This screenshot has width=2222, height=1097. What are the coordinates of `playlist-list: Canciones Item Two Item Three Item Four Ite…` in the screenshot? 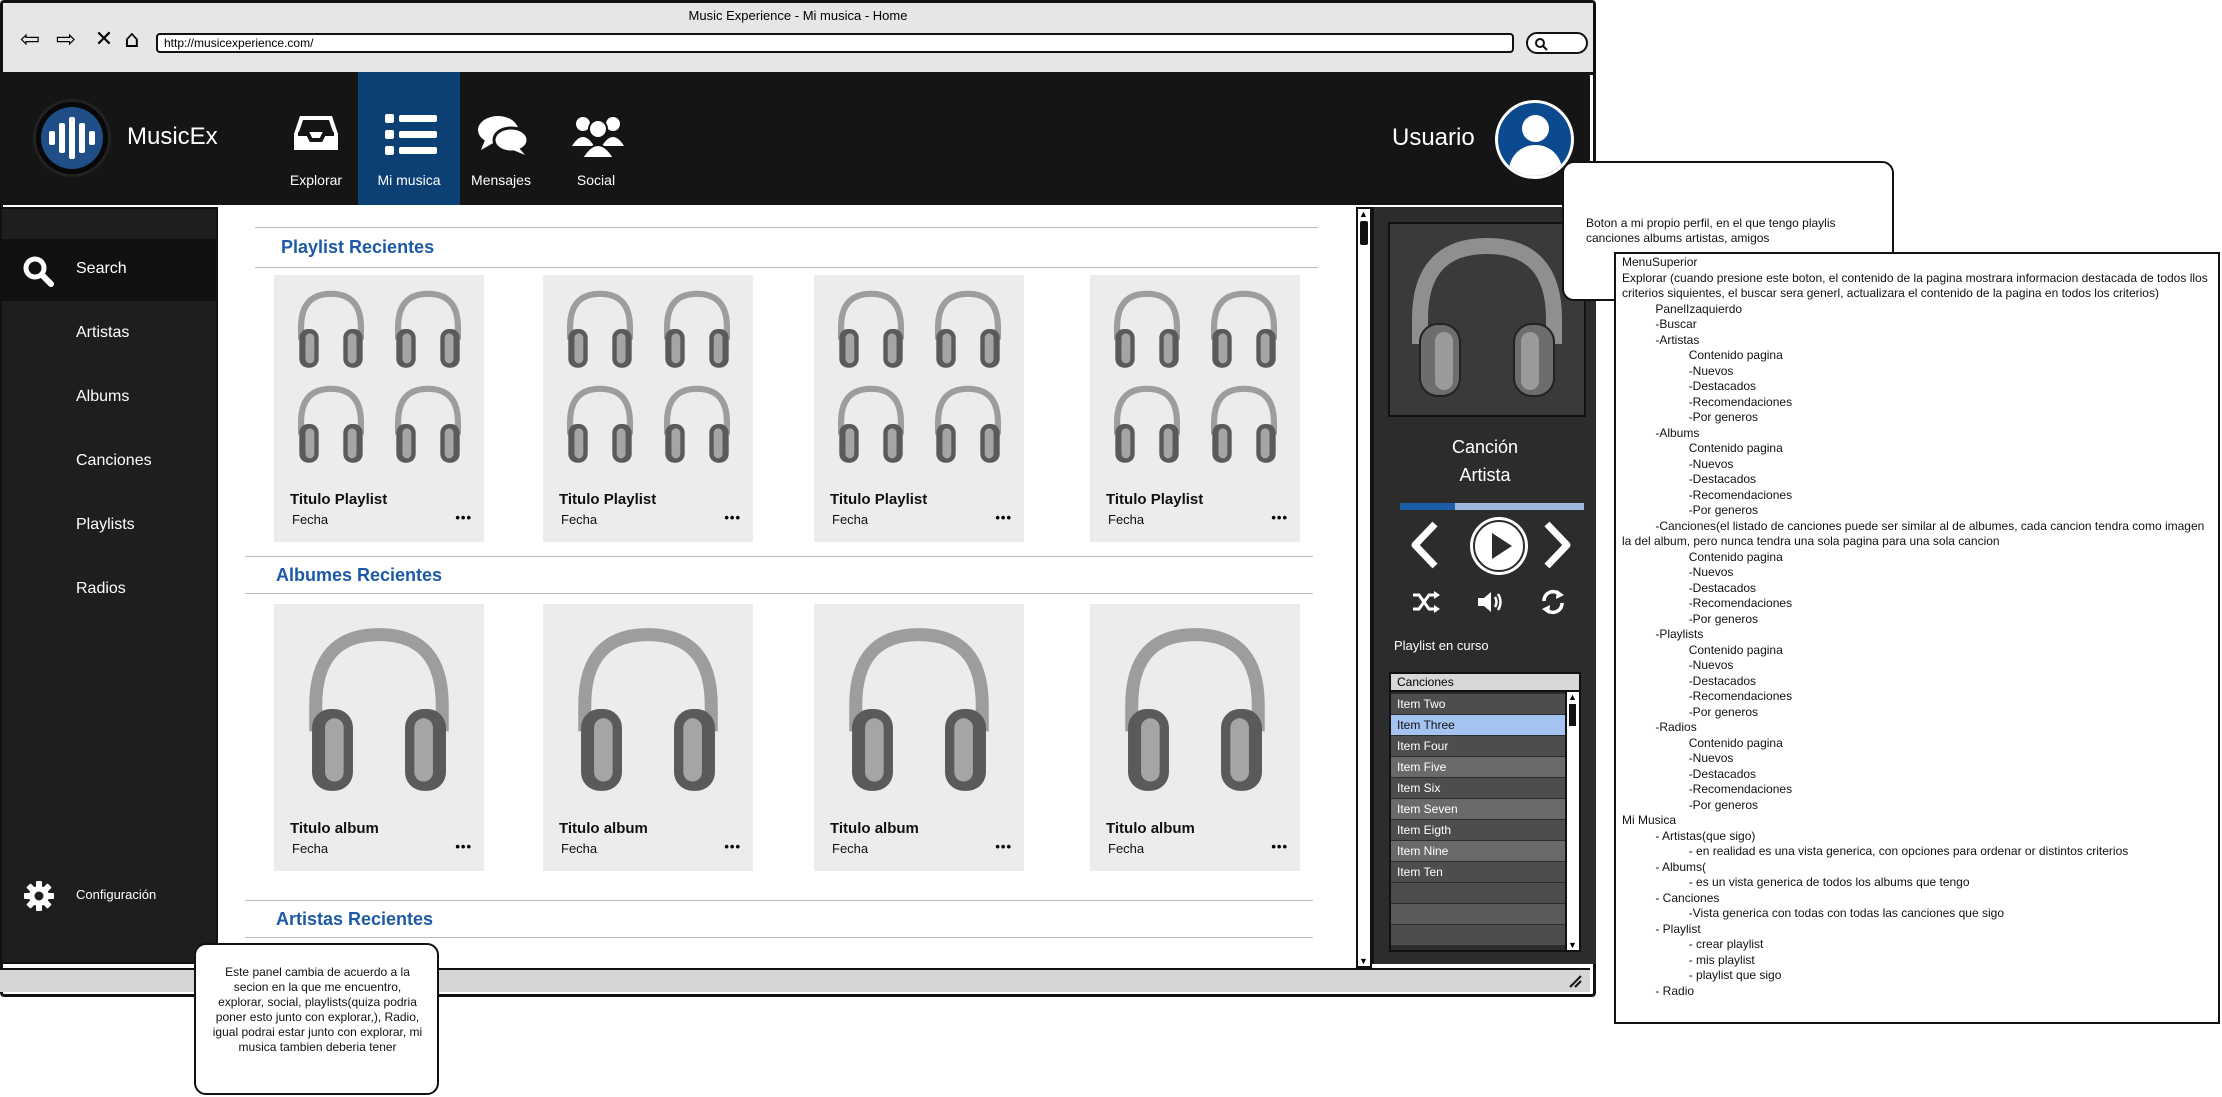 It's located at (1485, 812).